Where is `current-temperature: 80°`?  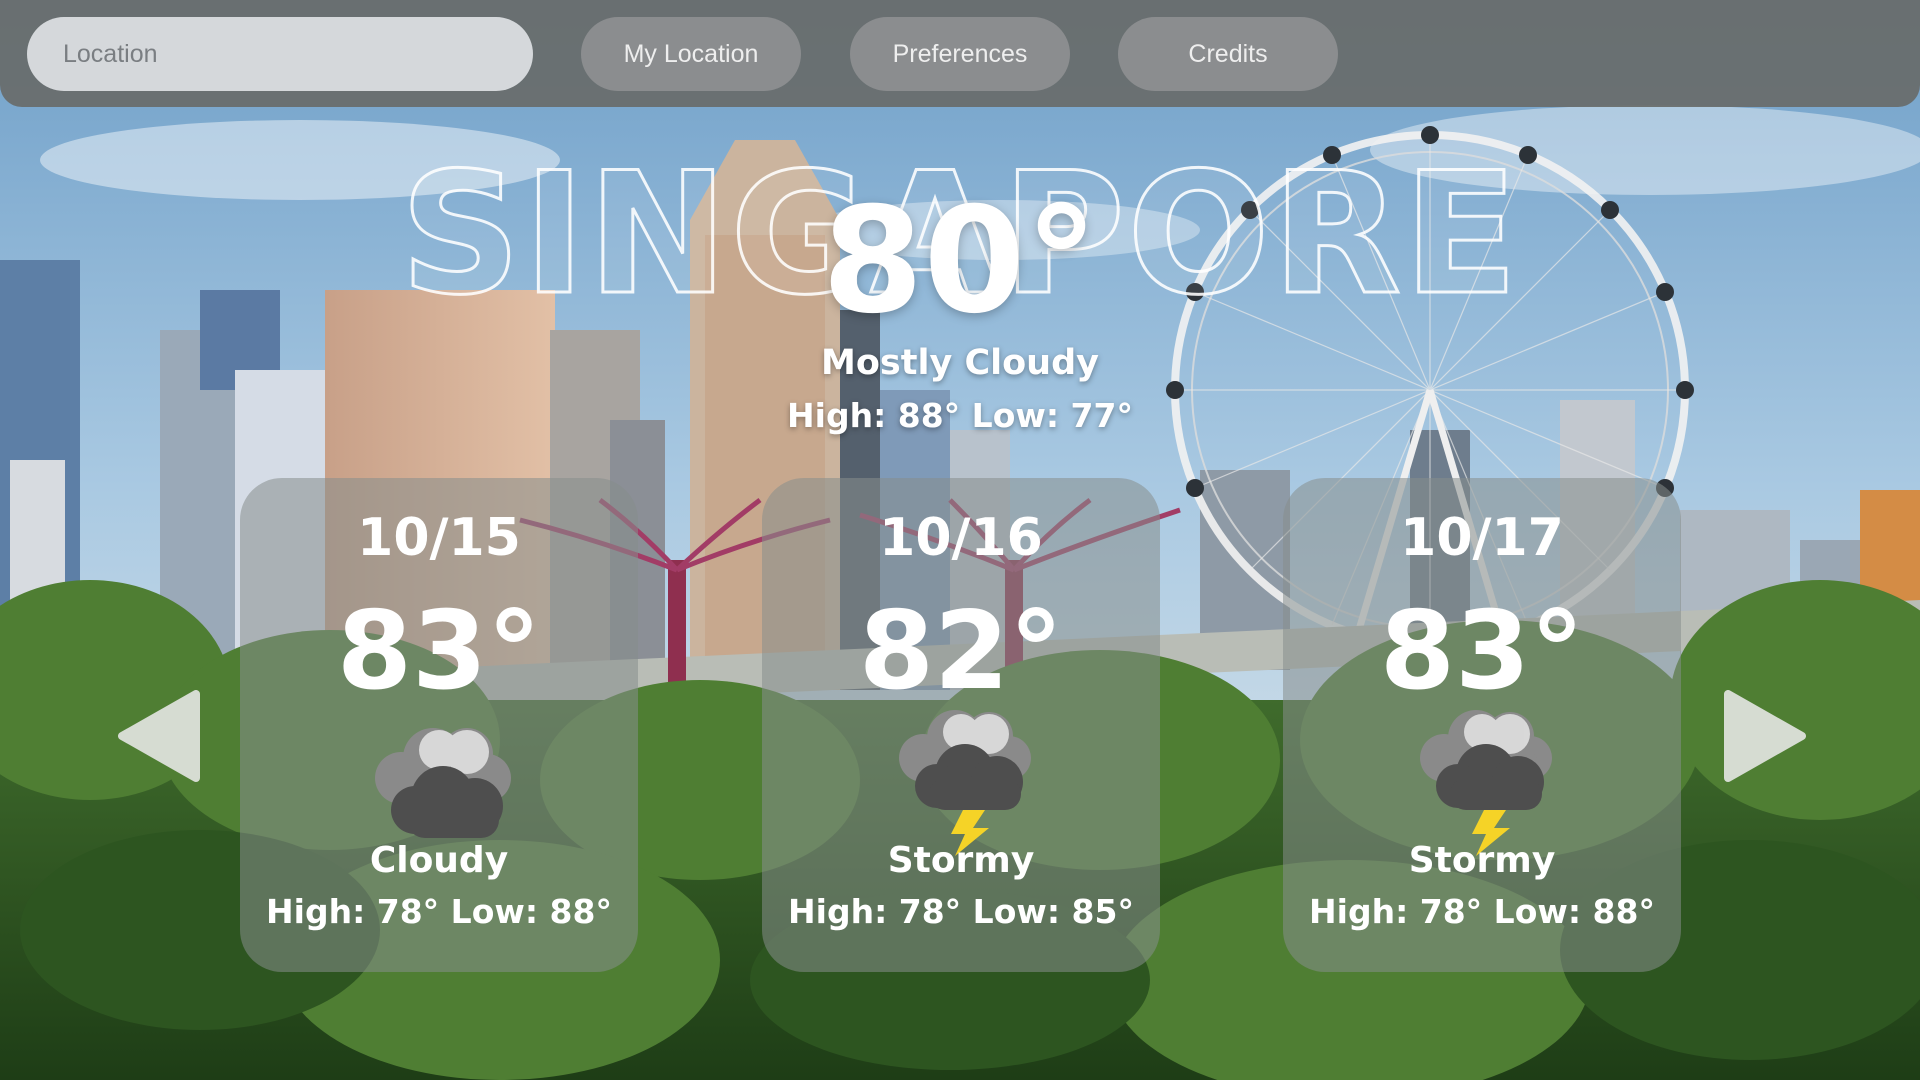 current-temperature: 80° is located at coordinates (960, 261).